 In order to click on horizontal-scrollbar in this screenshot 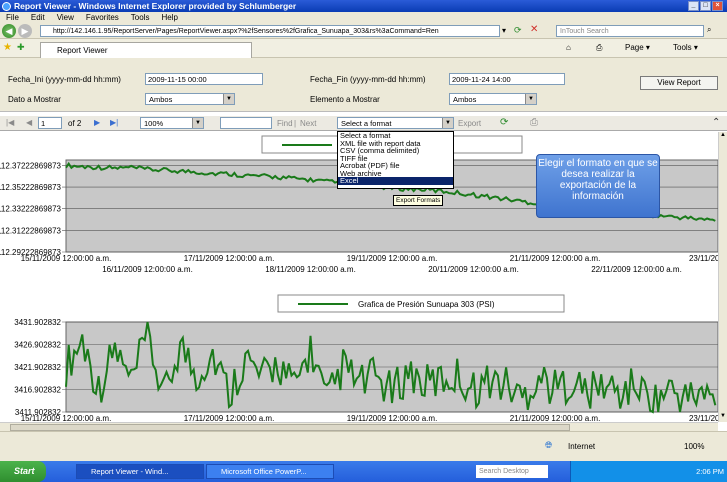, I will do `click(359, 426)`.